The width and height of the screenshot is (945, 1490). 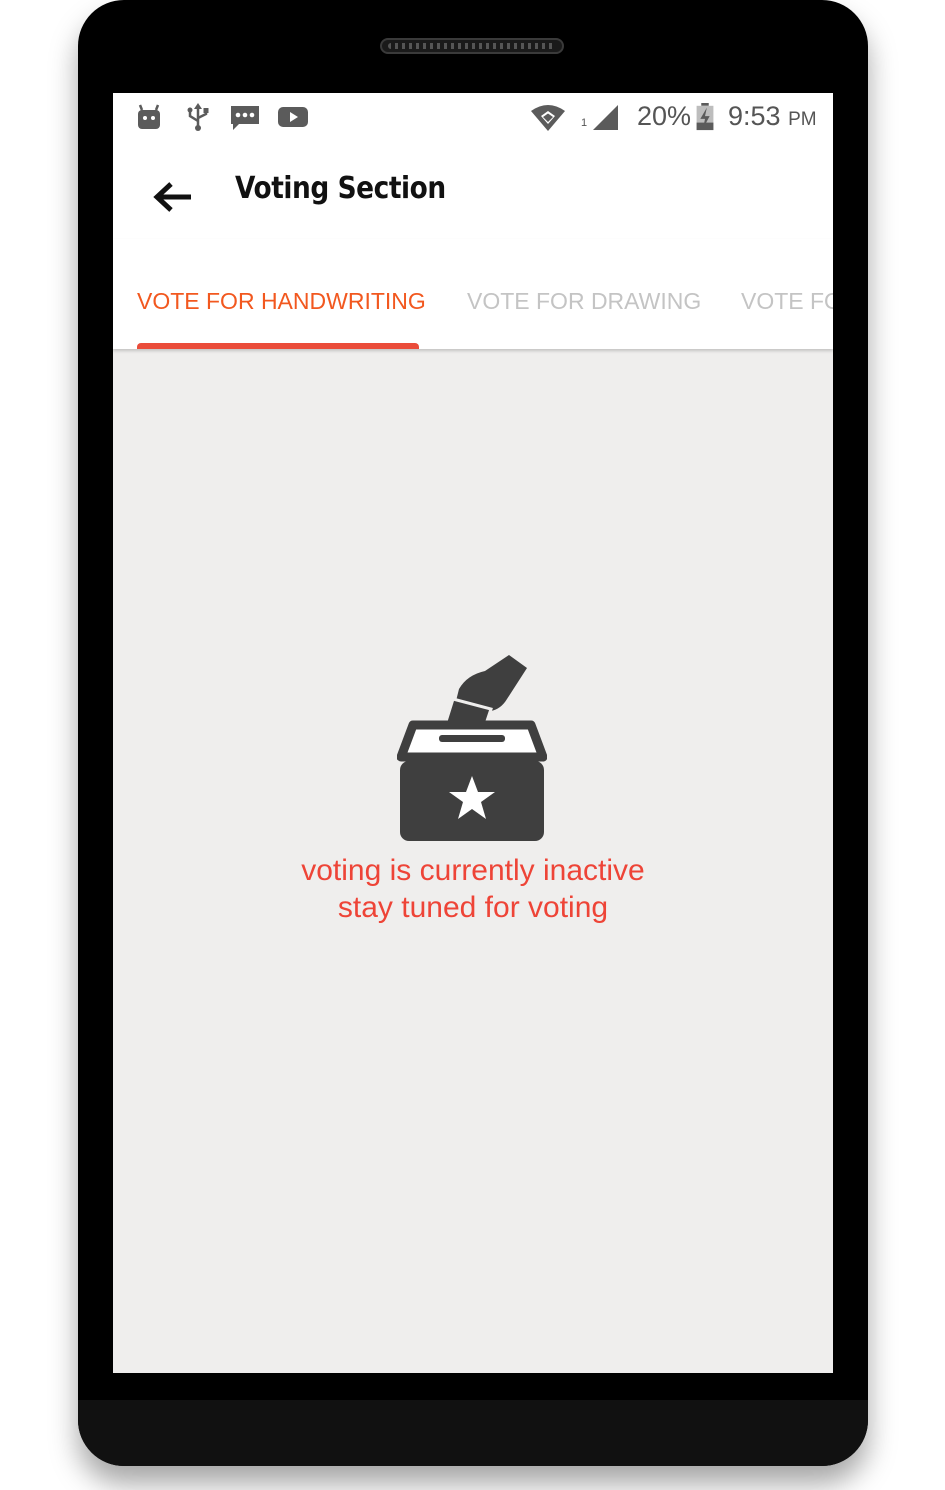 What do you see at coordinates (472, 46) in the screenshot?
I see `speaker-grill` at bounding box center [472, 46].